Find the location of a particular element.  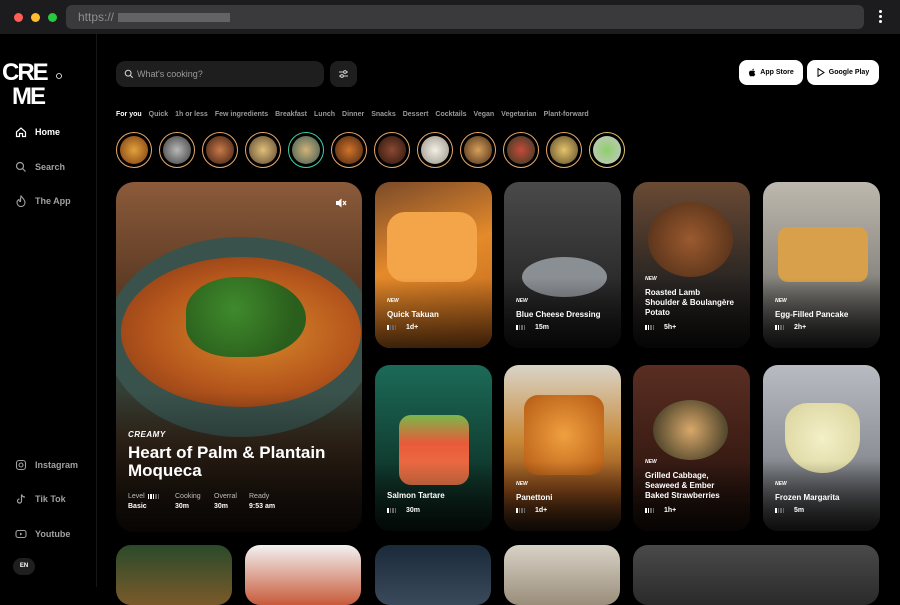

url-prefix: https:// is located at coordinates (96, 17).